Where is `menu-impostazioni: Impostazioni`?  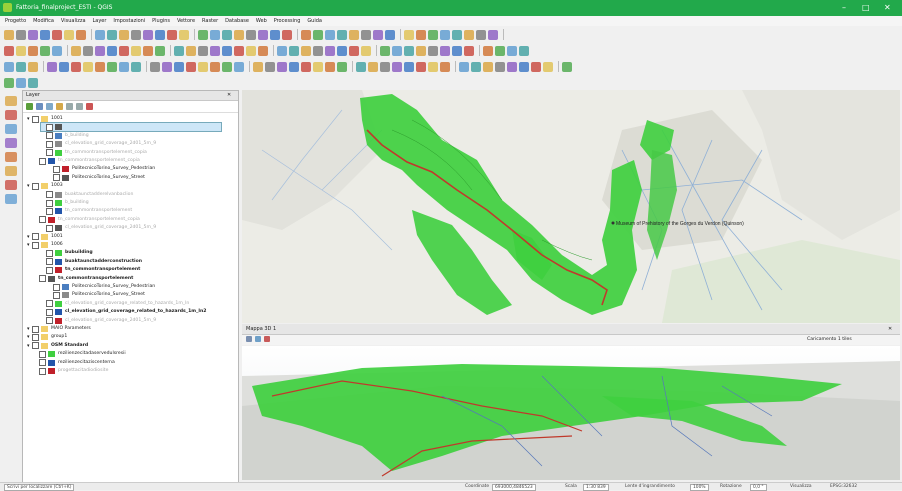 menu-impostazioni: Impostazioni is located at coordinates (129, 21).